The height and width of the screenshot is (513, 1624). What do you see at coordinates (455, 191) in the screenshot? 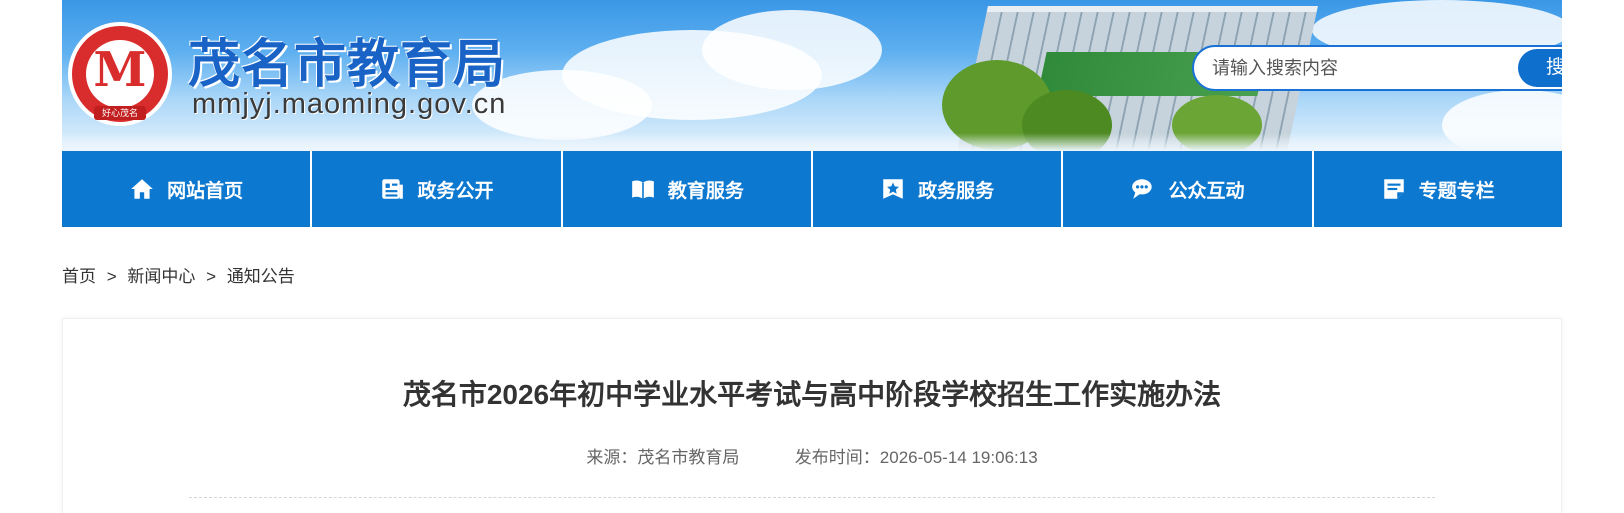
I see `nav-item-label: 政务公开` at bounding box center [455, 191].